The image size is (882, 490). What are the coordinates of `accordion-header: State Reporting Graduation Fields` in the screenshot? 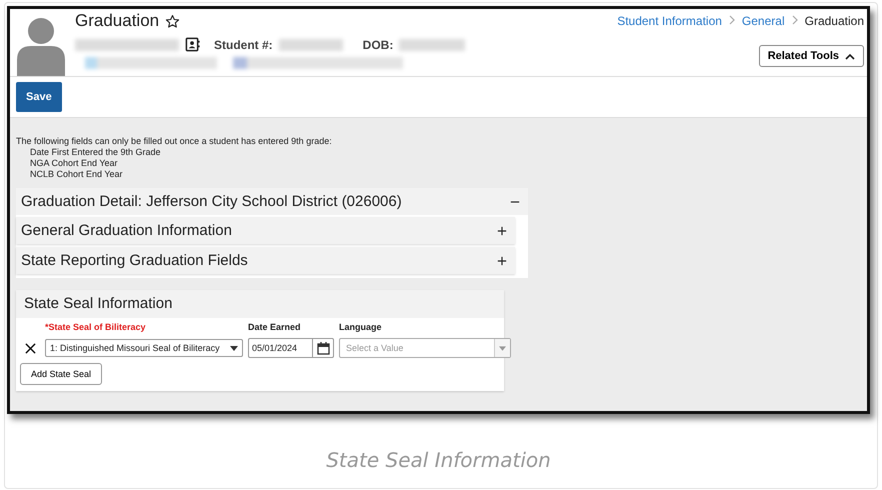 It's located at (265, 260).